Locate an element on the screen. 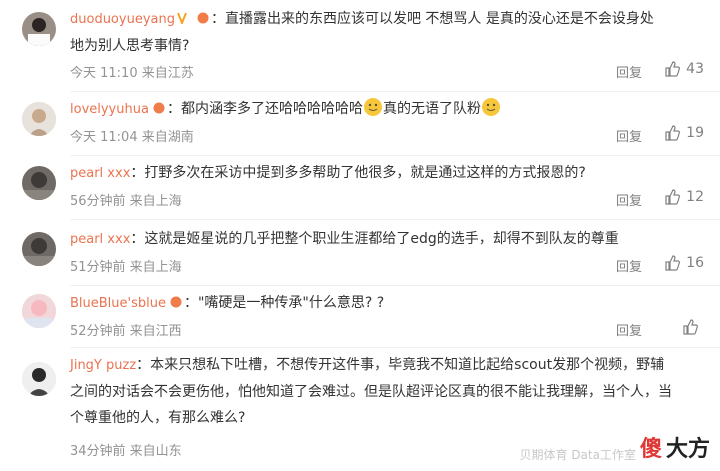  comment-meta: 52分钟前 来自江西 is located at coordinates (126, 331).